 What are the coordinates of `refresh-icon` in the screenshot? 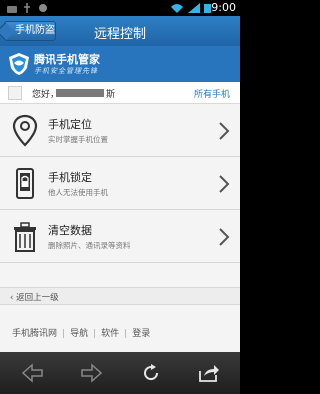 It's located at (151, 373).